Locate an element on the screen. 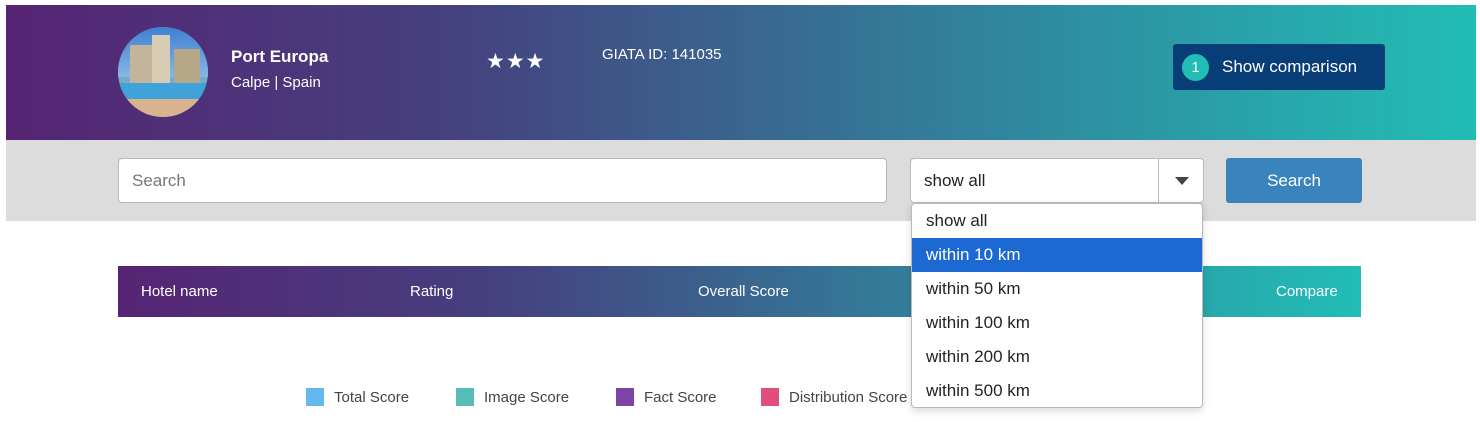 The width and height of the screenshot is (1480, 422). radius-select: show all is located at coordinates (1057, 180).